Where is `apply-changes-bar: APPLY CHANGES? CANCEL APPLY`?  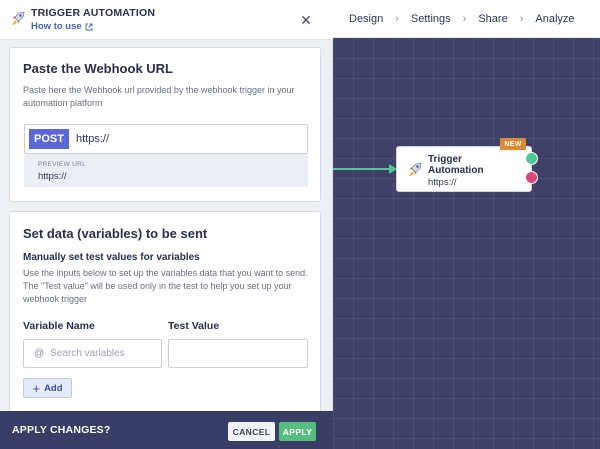
apply-changes-bar: APPLY CHANGES? CANCEL APPLY is located at coordinates (166, 430).